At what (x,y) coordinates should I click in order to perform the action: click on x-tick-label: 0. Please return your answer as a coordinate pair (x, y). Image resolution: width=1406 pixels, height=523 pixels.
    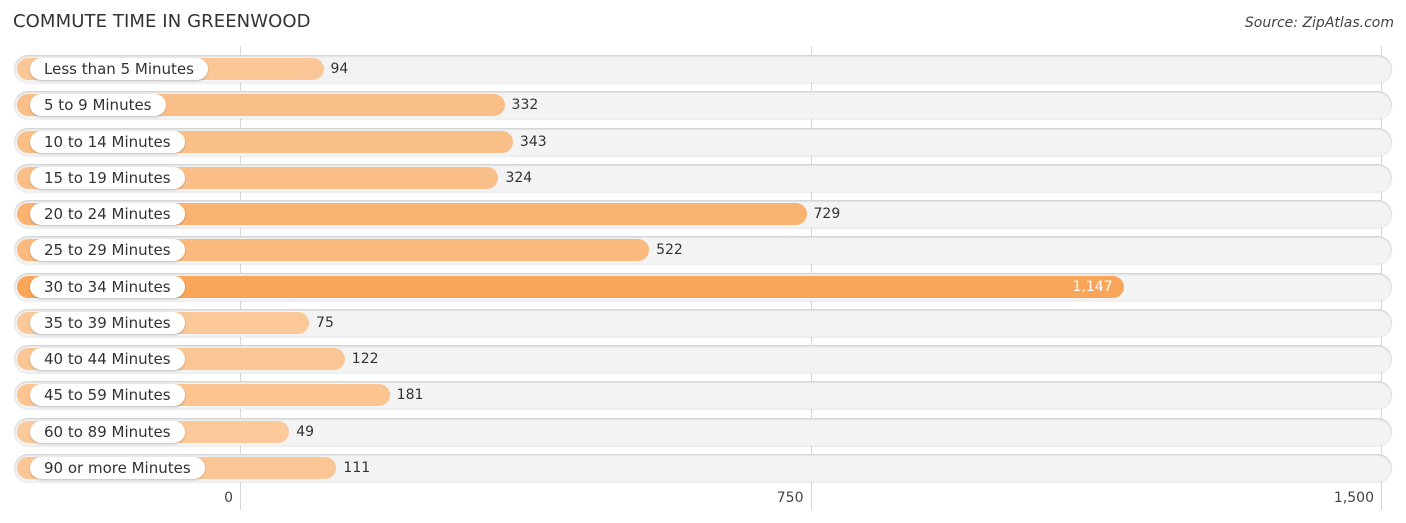
    Looking at the image, I should click on (228, 498).